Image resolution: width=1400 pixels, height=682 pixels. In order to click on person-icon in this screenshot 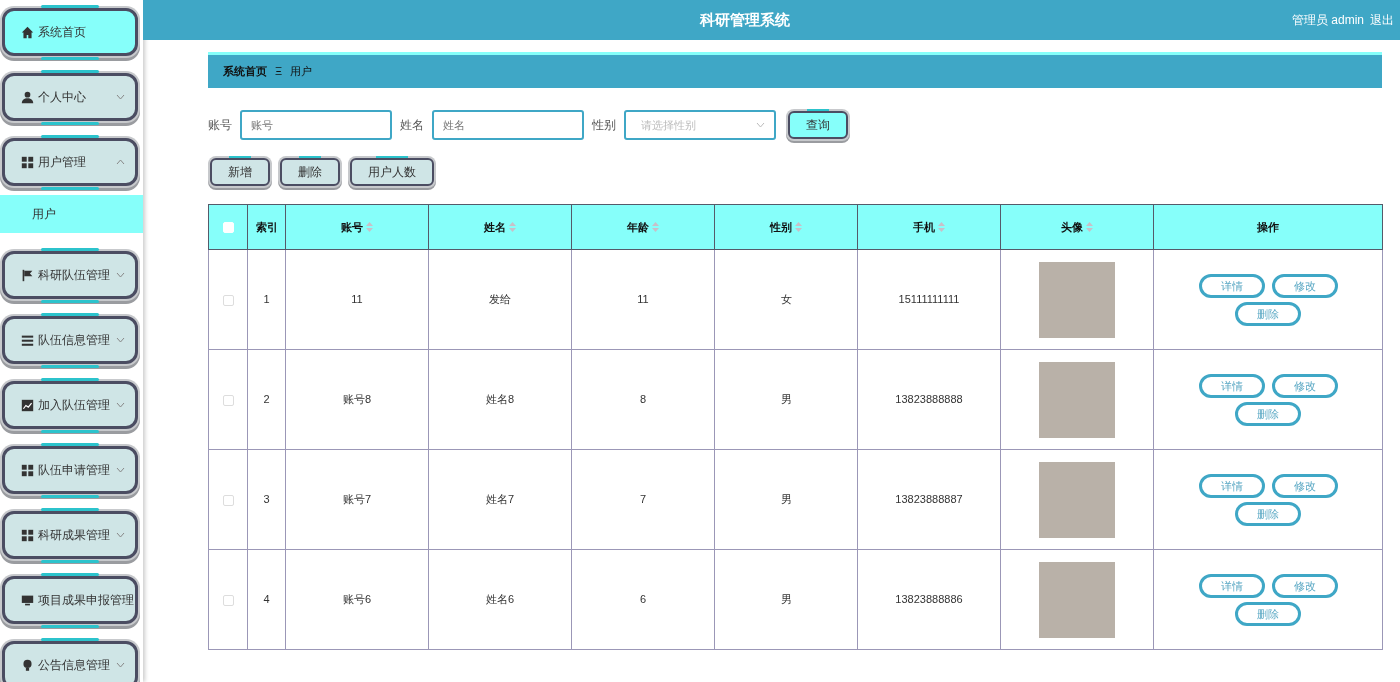, I will do `click(27, 97)`.